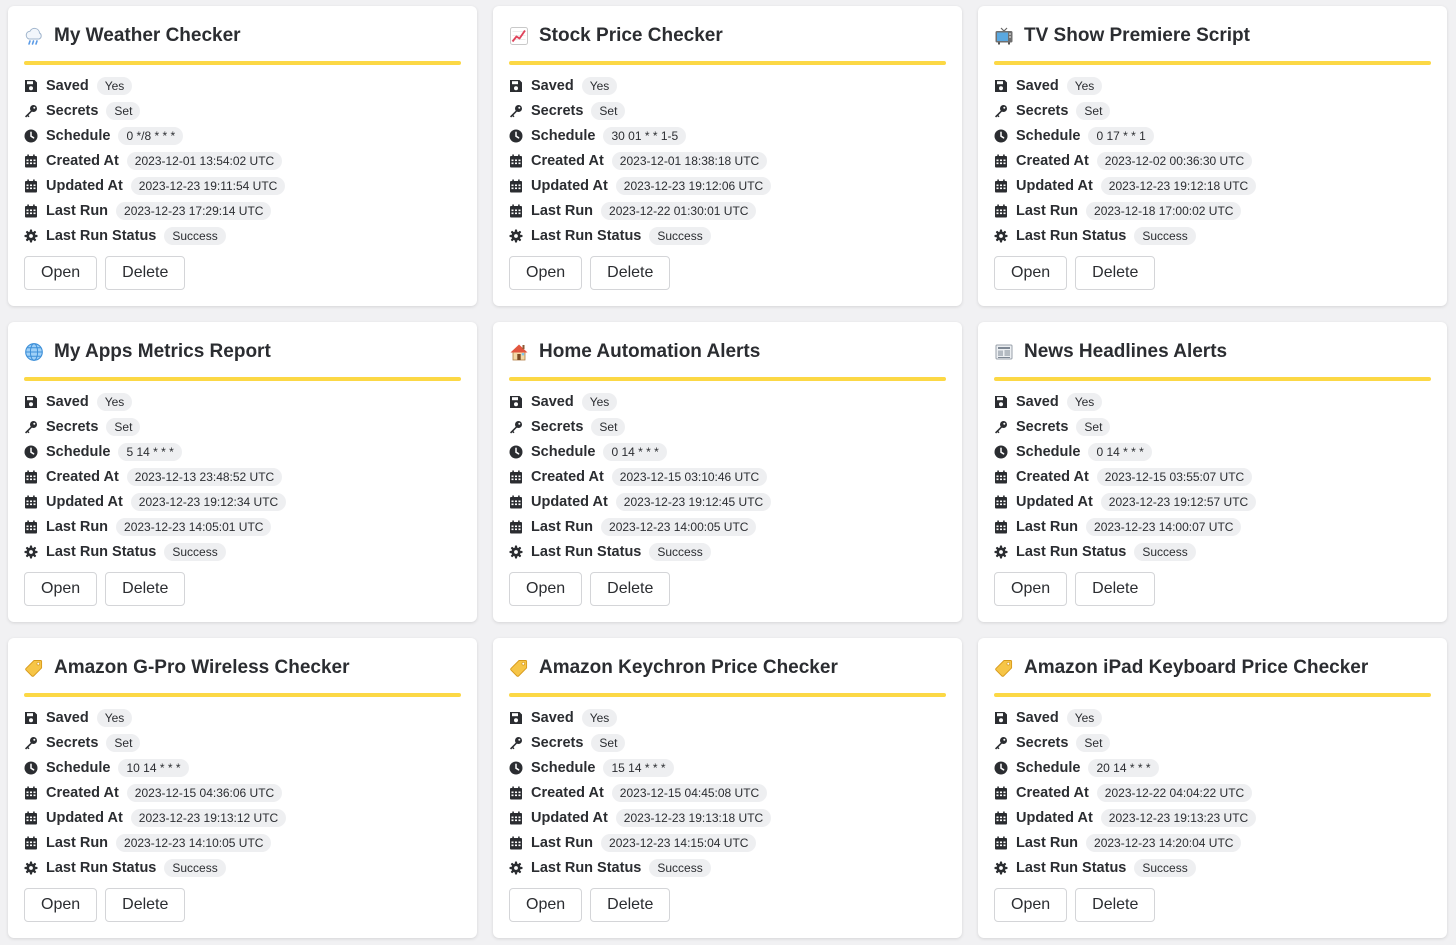 This screenshot has height=945, width=1456. I want to click on created-at-value: 2023-12-01 18:38:18 UTC, so click(689, 160).